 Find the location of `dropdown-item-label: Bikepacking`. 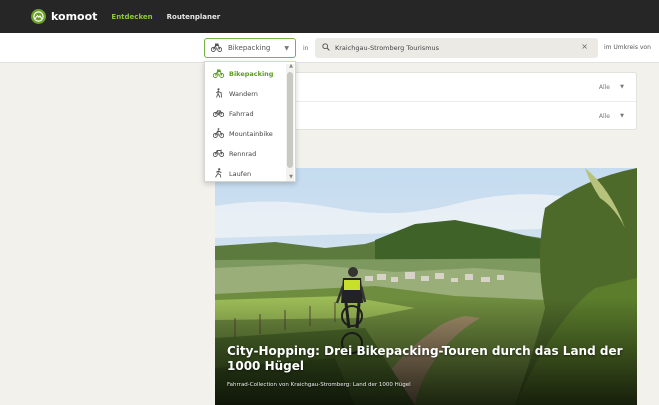

dropdown-item-label: Bikepacking is located at coordinates (251, 74).